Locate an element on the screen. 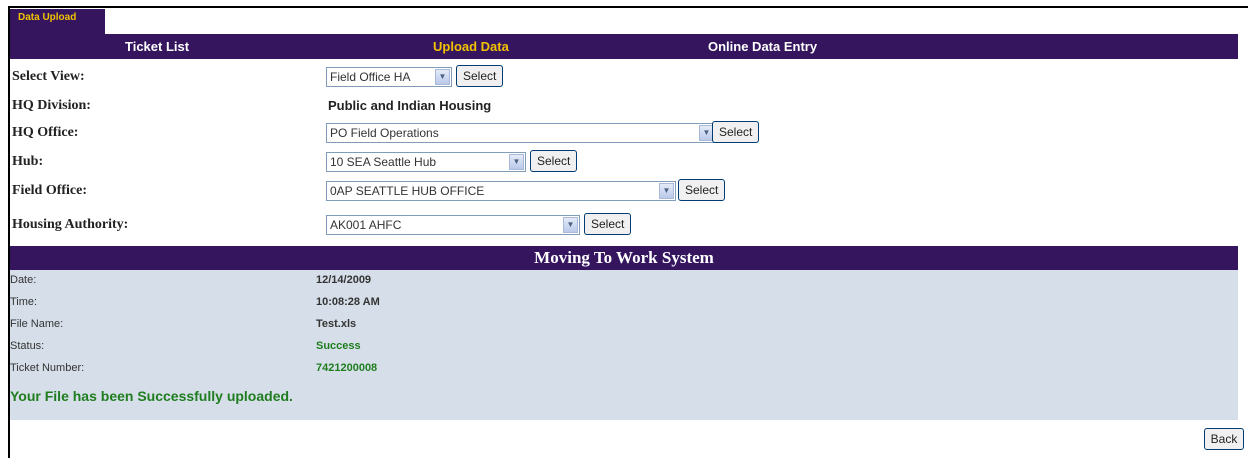 The width and height of the screenshot is (1256, 458). form-row-hq-office: HQ Office: PO Field Operations ▼ Select is located at coordinates (460, 133).